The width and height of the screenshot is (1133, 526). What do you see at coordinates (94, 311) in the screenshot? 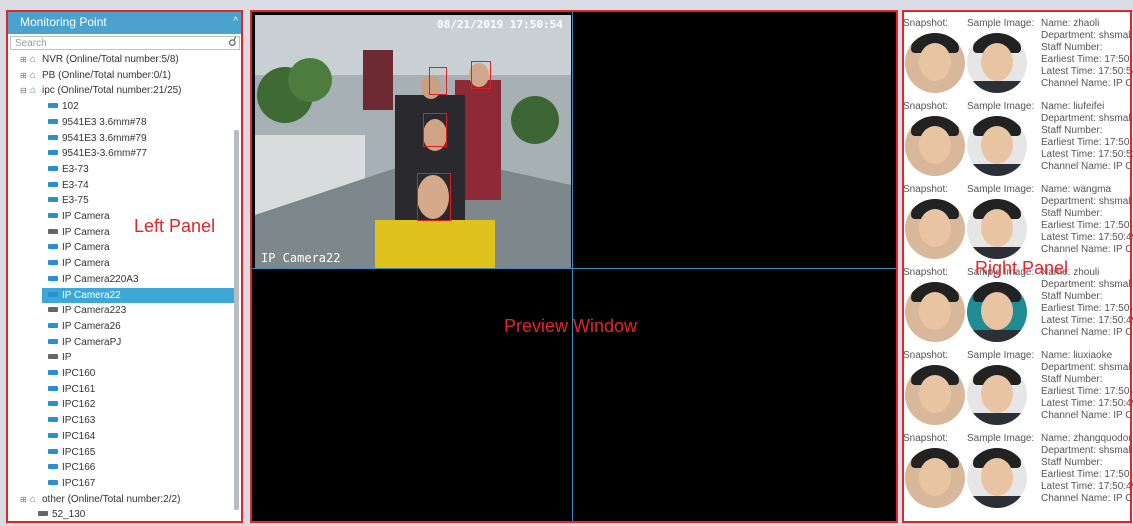
I see `tree-item-label: IP Camera223` at bounding box center [94, 311].